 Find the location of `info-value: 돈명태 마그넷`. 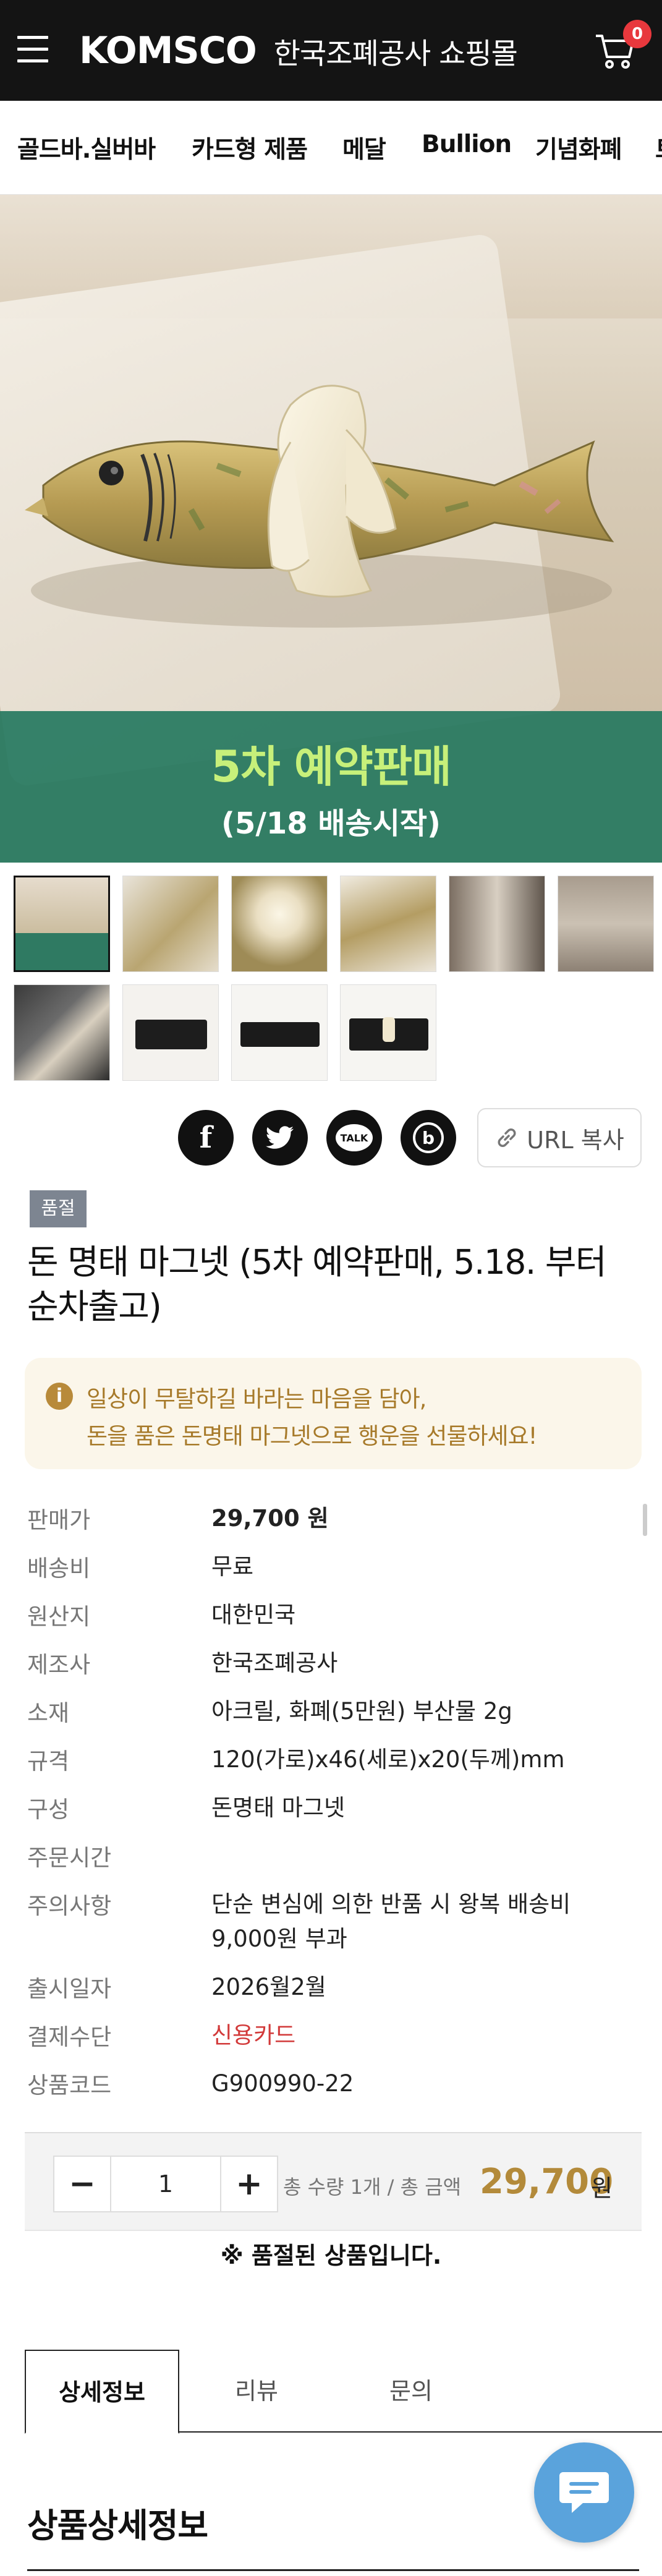

info-value: 돈명태 마그넷 is located at coordinates (278, 1807).